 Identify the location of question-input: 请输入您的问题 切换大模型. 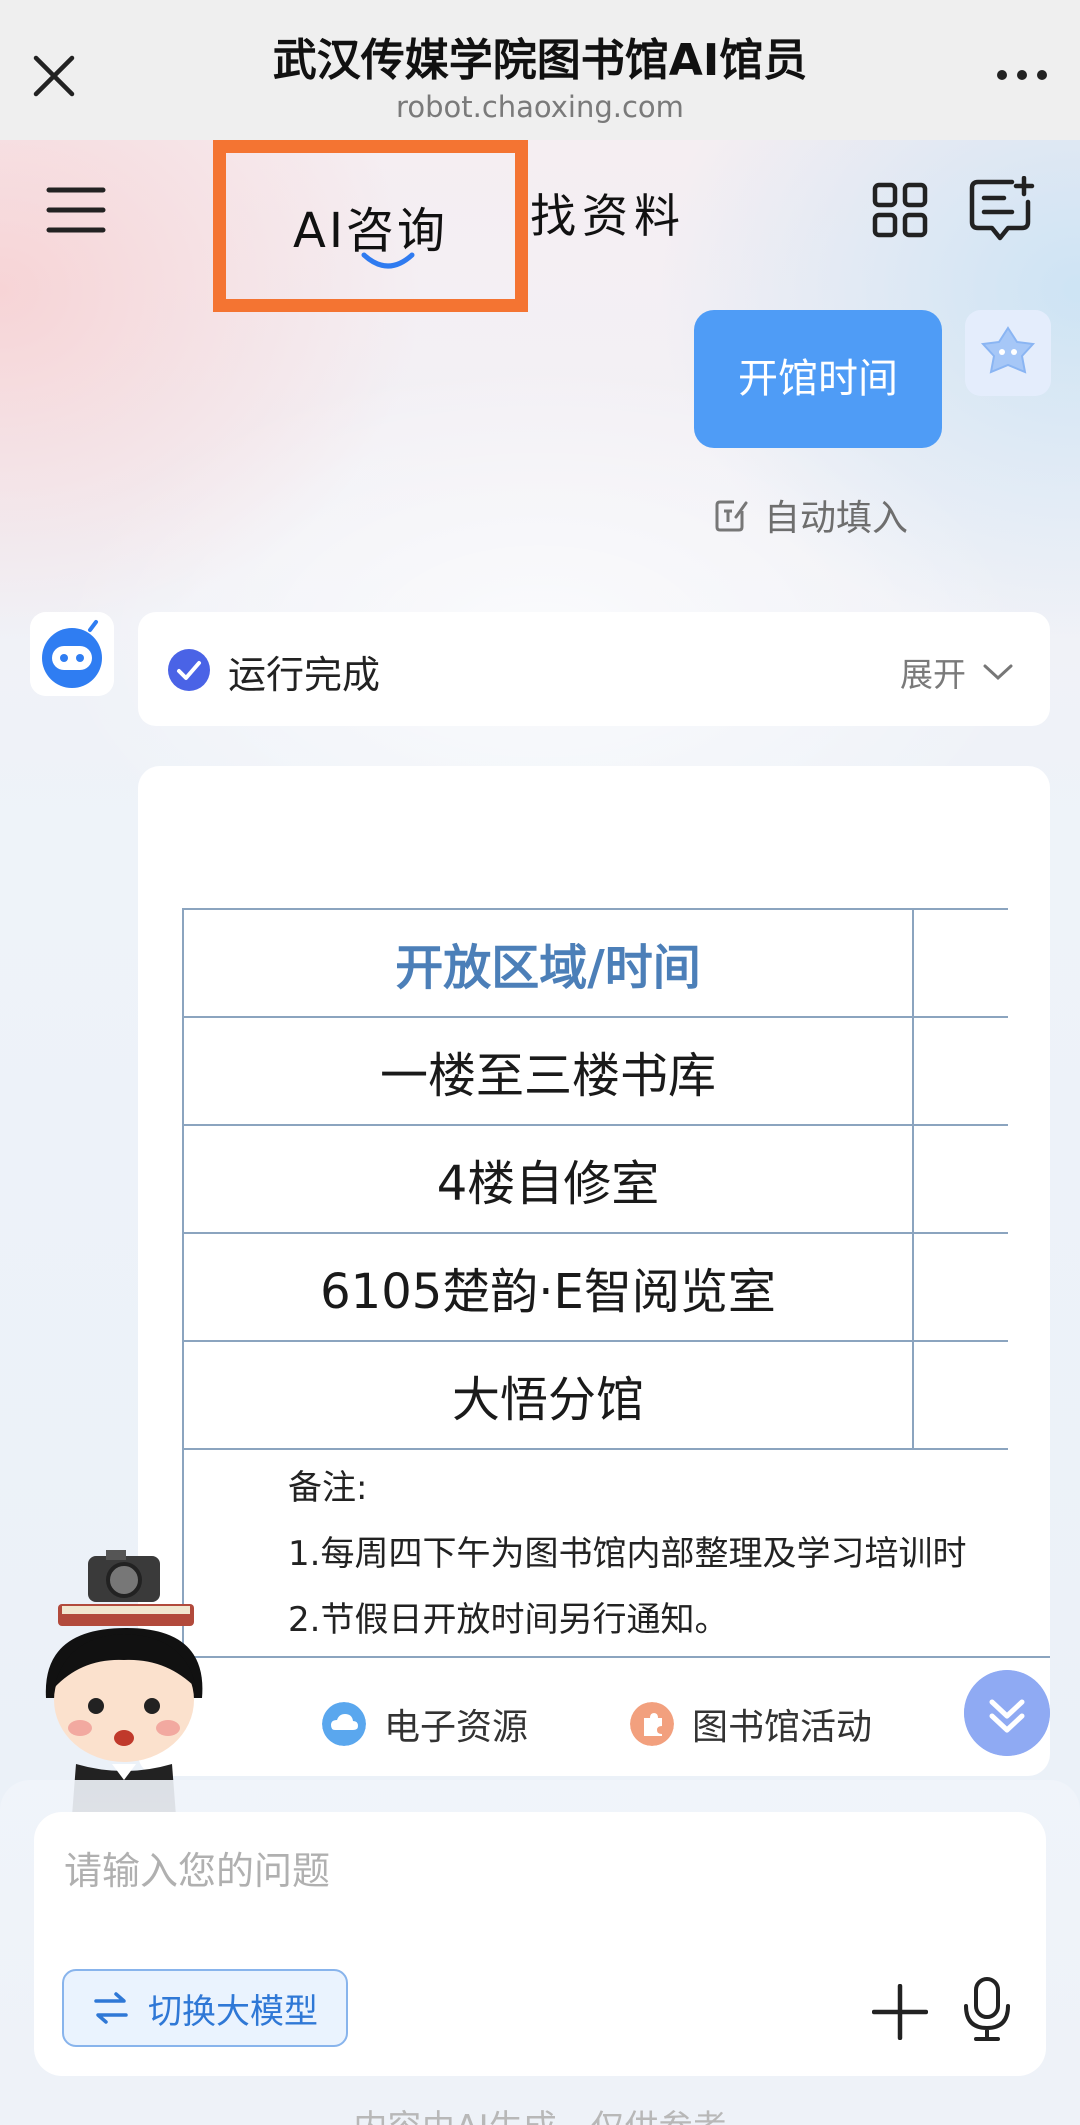
(540, 1944).